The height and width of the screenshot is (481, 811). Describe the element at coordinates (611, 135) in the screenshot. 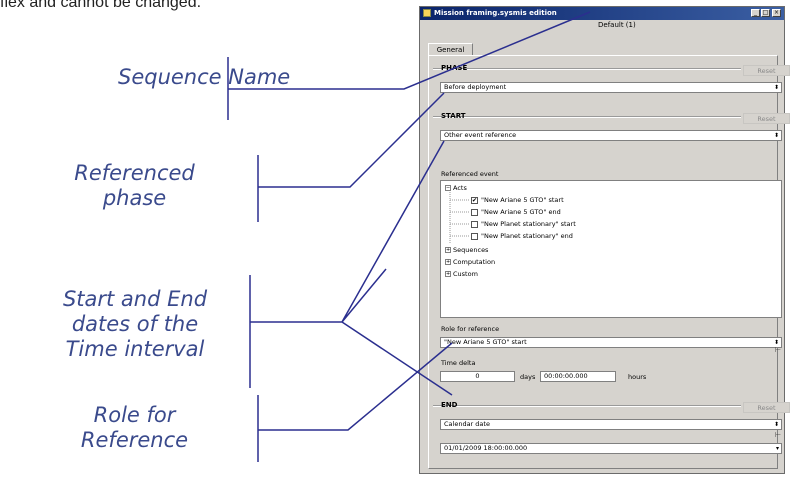

I see `start-dropdown: Other event reference ⬍` at that location.